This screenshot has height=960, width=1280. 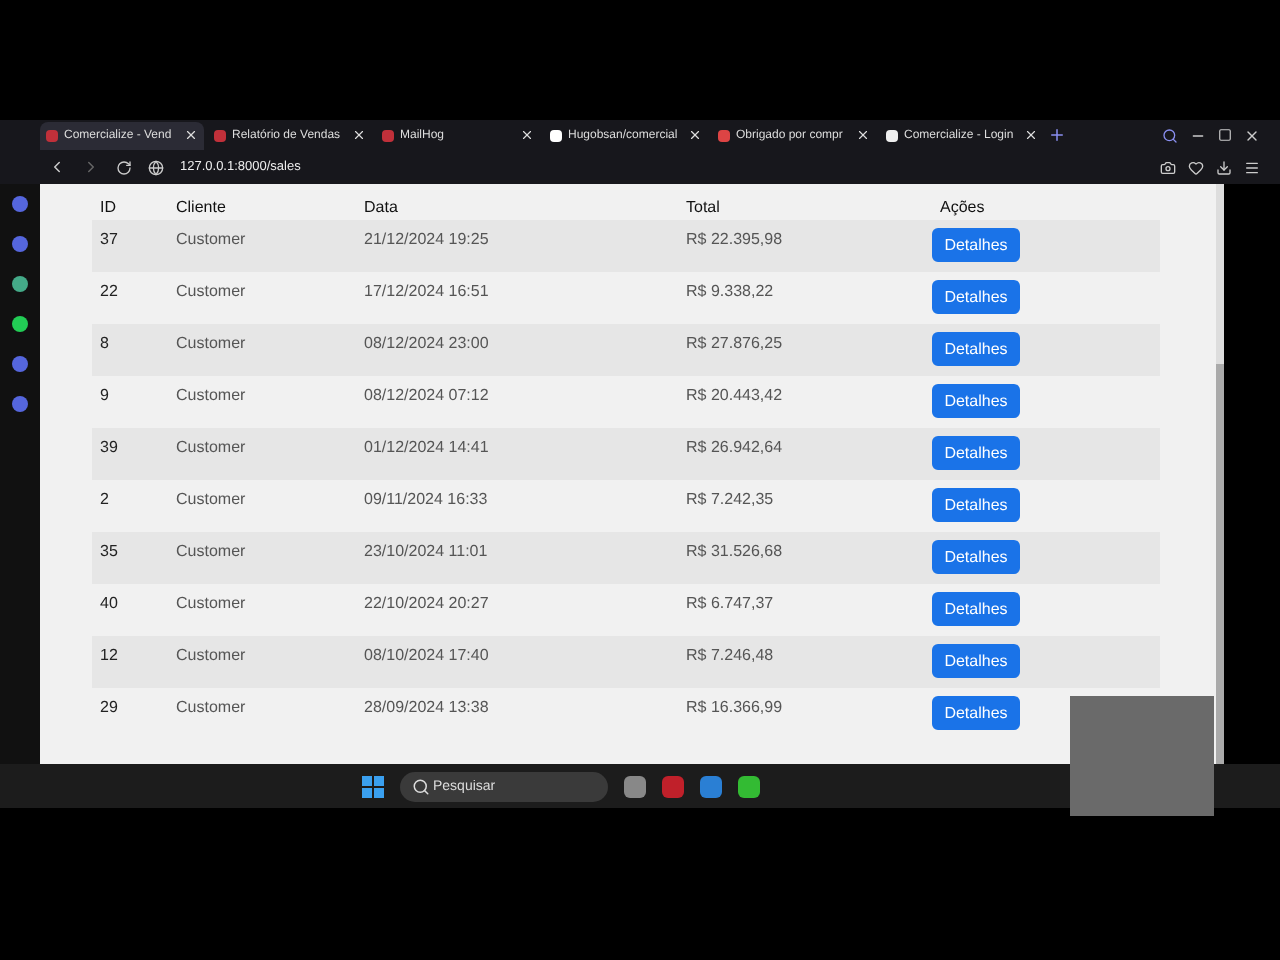 I want to click on column-header: Ações, so click(x=962, y=206).